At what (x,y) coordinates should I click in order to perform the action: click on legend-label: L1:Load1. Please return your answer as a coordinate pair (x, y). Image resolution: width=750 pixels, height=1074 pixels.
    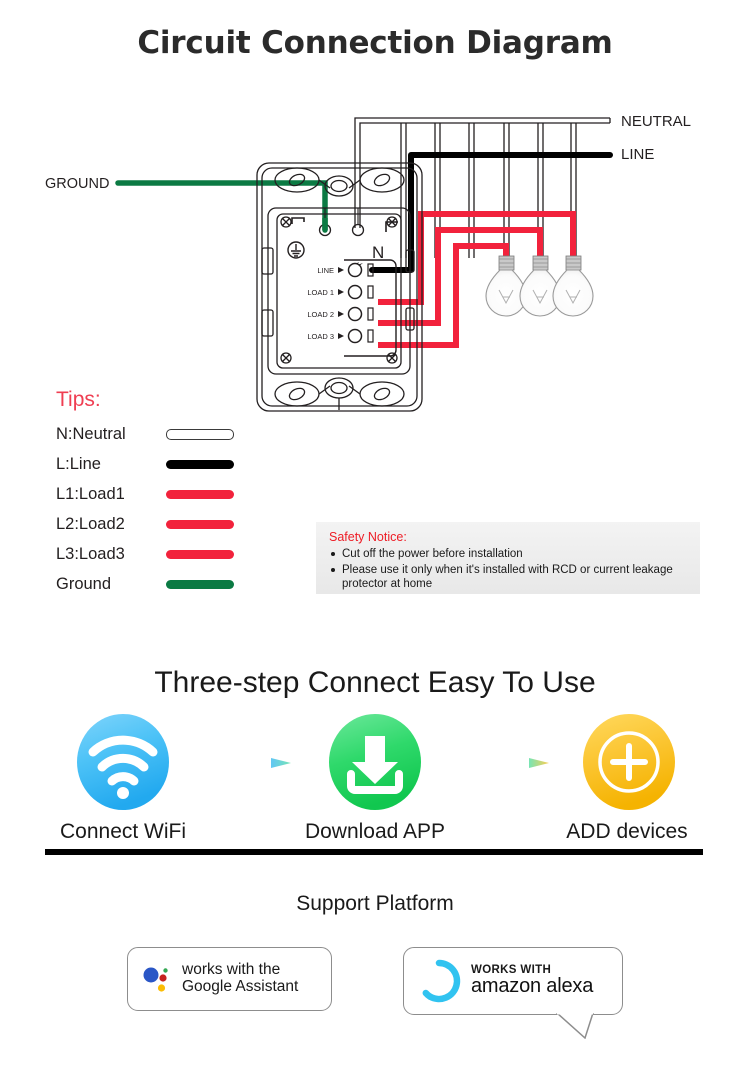
    Looking at the image, I should click on (90, 493).